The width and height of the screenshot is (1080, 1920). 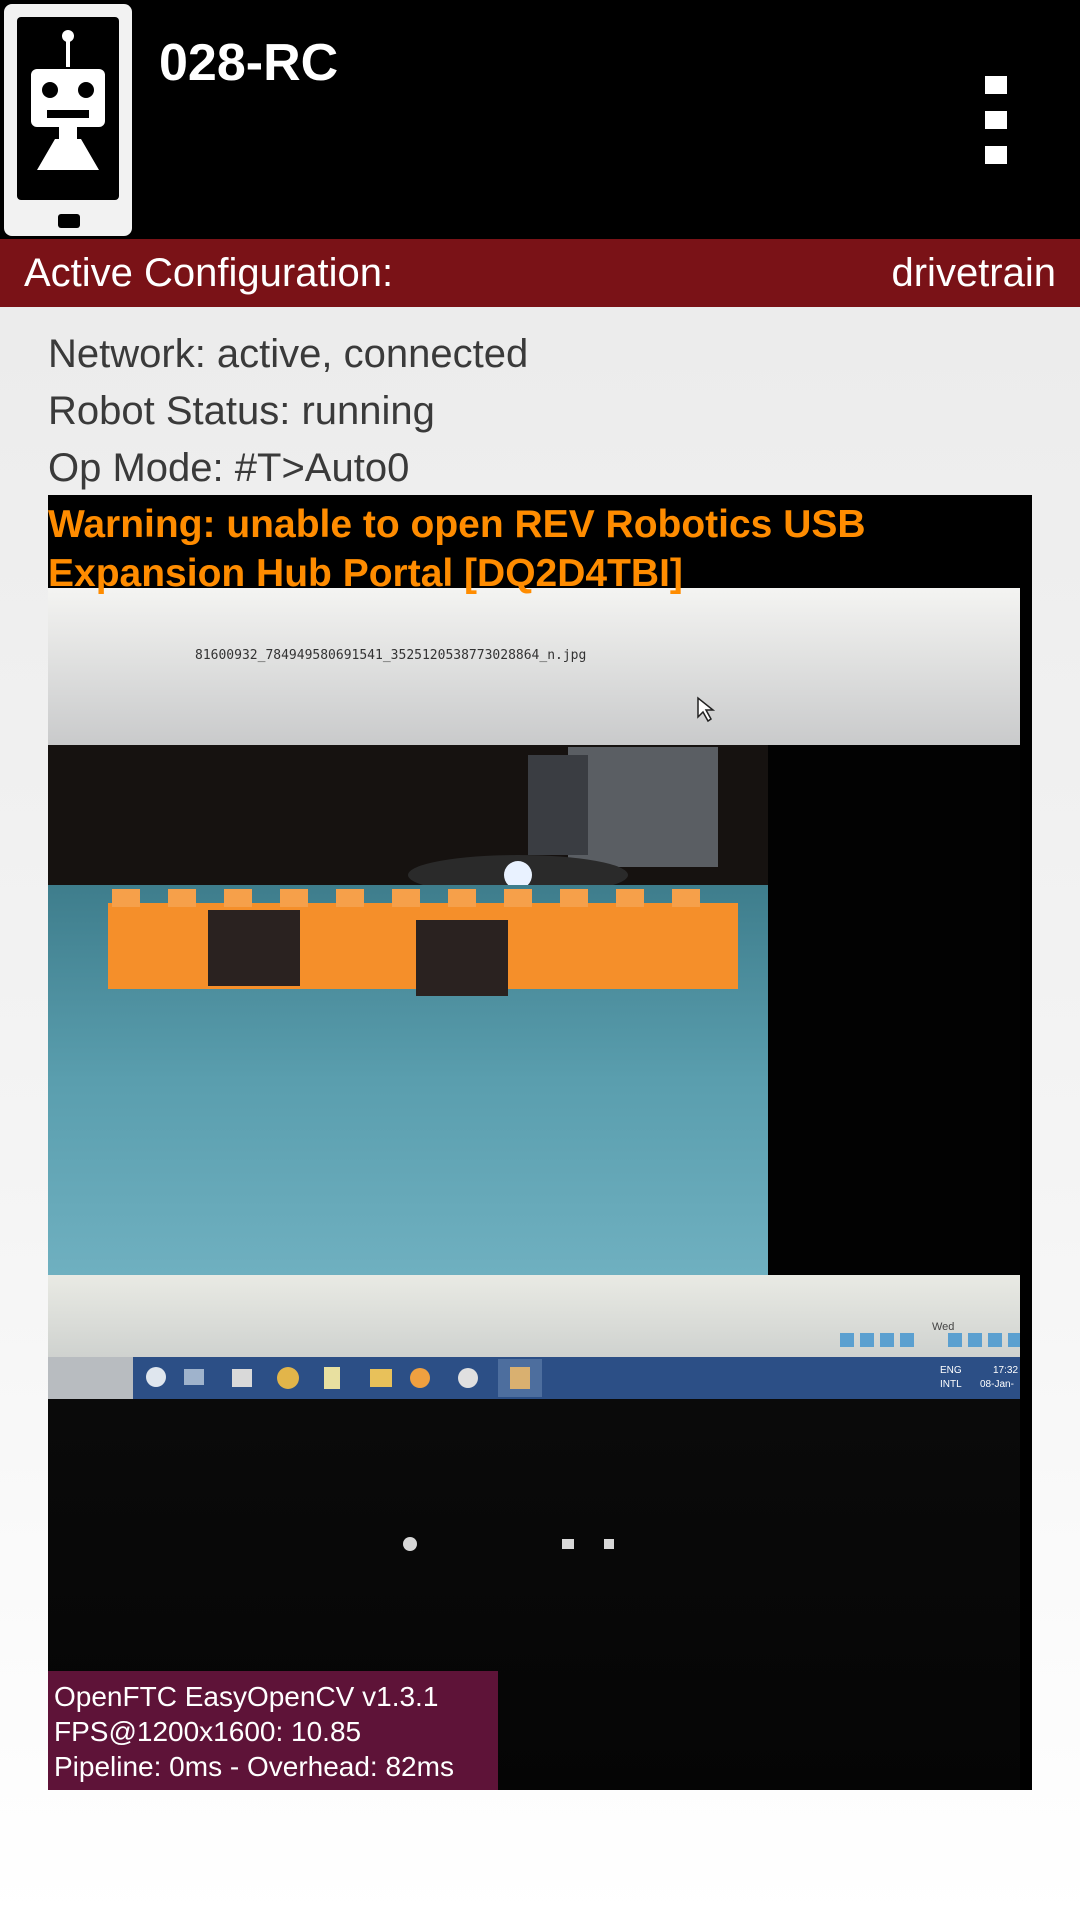 What do you see at coordinates (208, 1731) in the screenshot?
I see `stats-fps: FPS@1200x1600: 10.85` at bounding box center [208, 1731].